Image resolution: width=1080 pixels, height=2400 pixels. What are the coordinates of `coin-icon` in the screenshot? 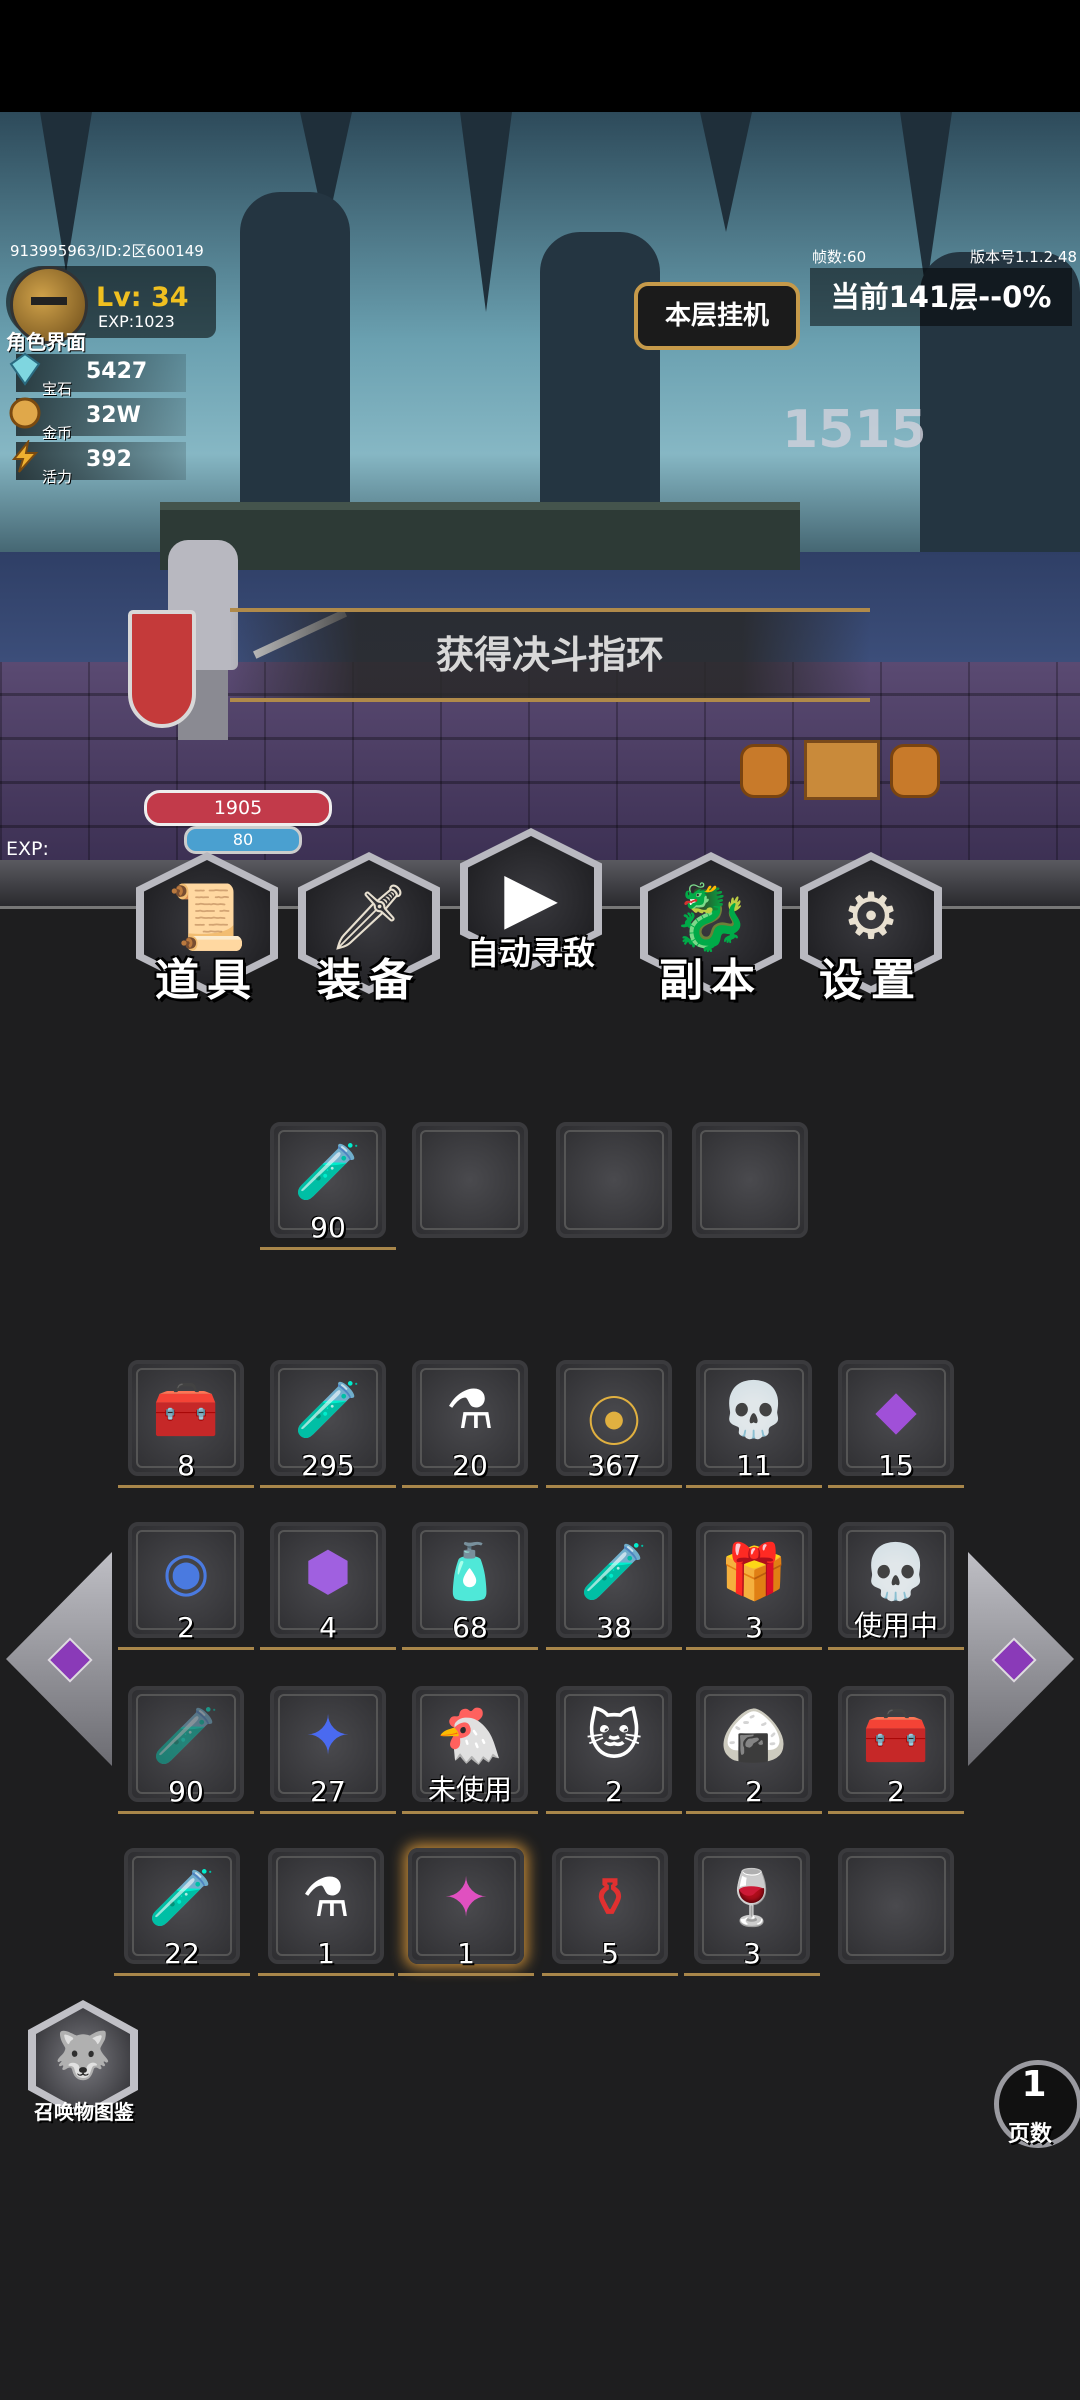 It's located at (25, 413).